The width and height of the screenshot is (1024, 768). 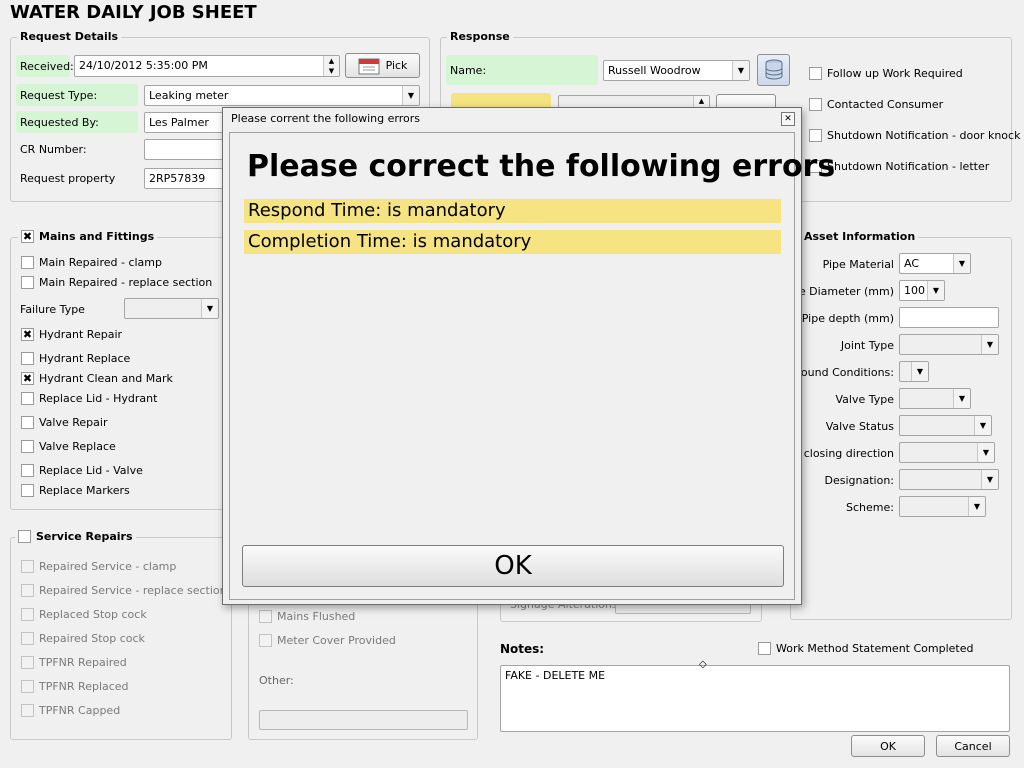 I want to click on replace-lid-valve-checkbox: Replace Lid - Valve, so click(x=82, y=470).